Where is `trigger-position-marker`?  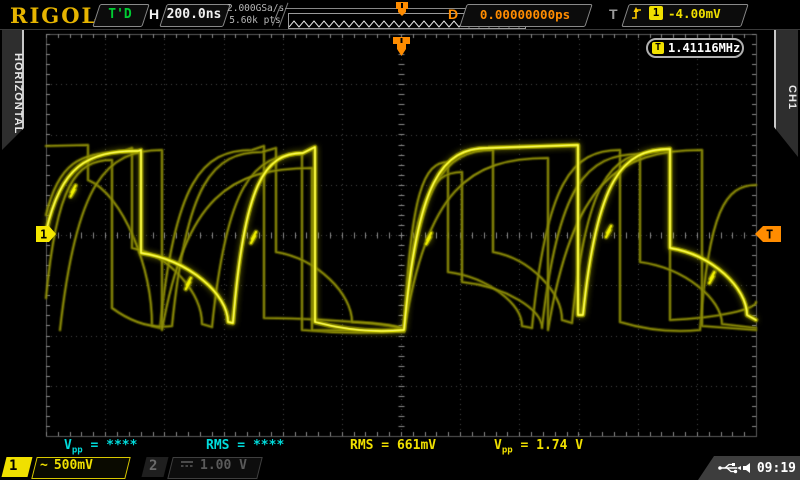
trigger-position-marker is located at coordinates (402, 47).